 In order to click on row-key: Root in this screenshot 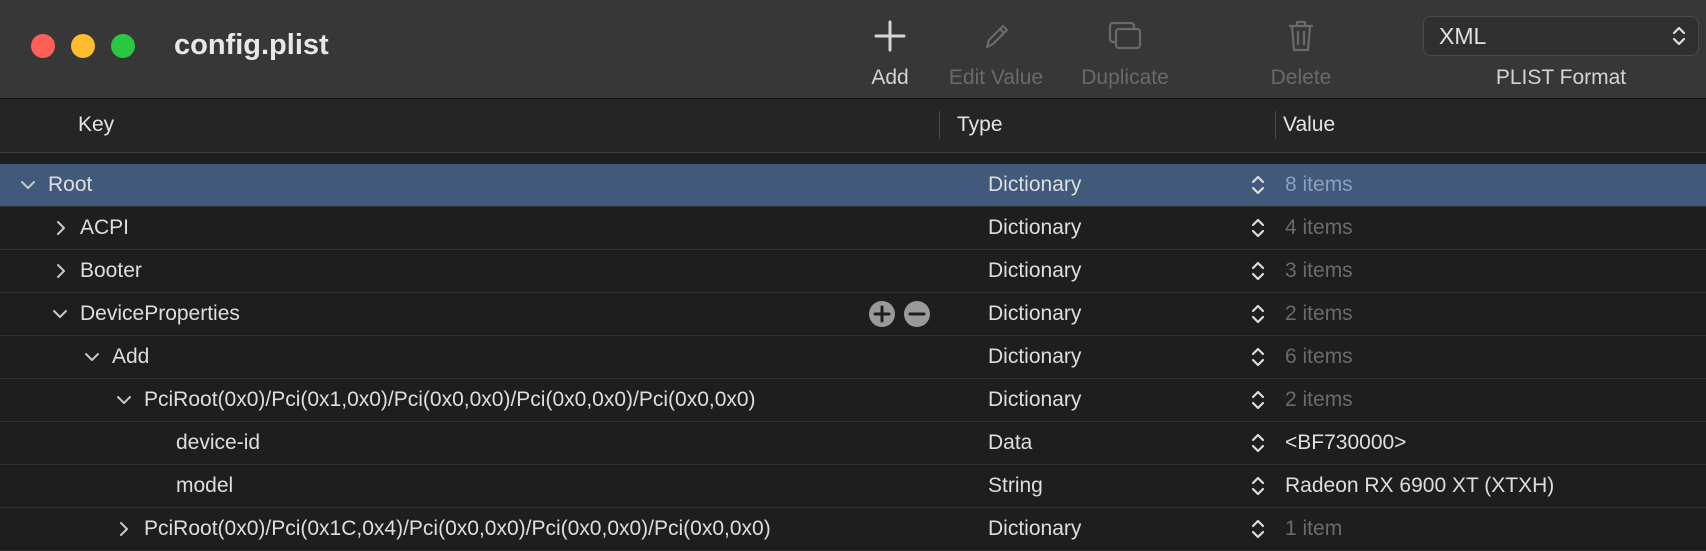, I will do `click(70, 184)`.